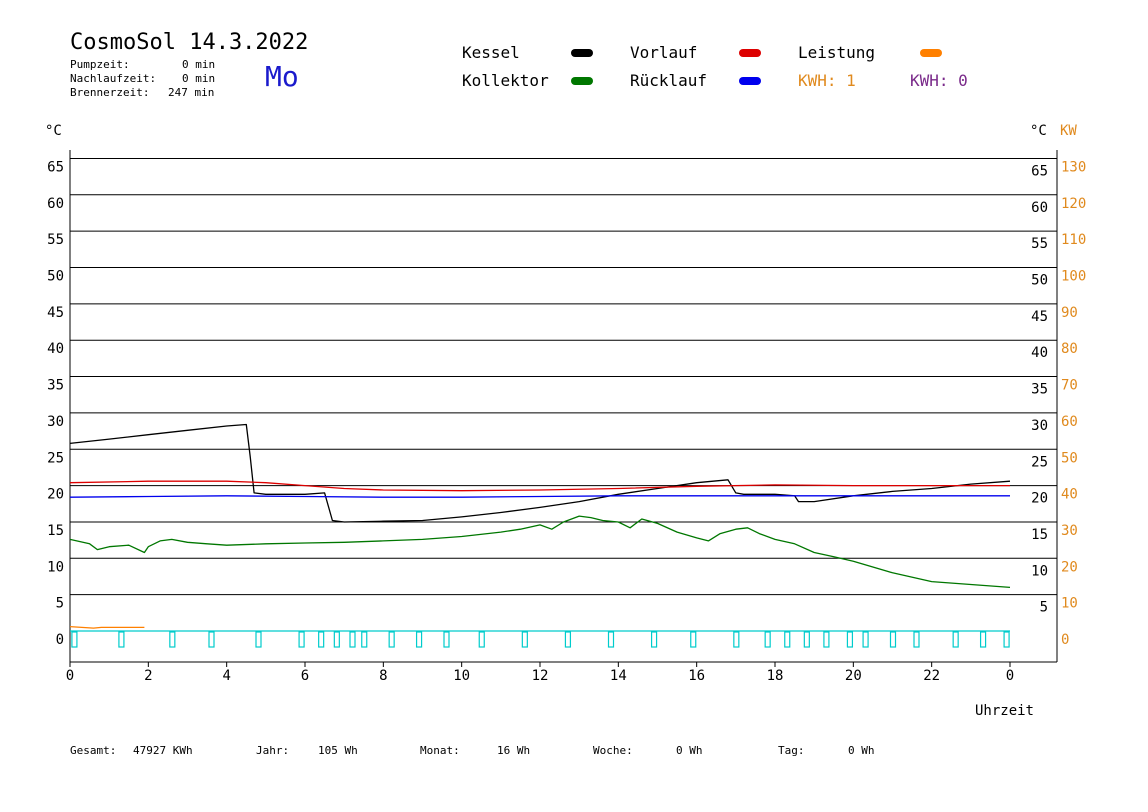 This screenshot has width=1148, height=812. I want to click on footer-gesamt-value: 47927 KWh, so click(163, 750).